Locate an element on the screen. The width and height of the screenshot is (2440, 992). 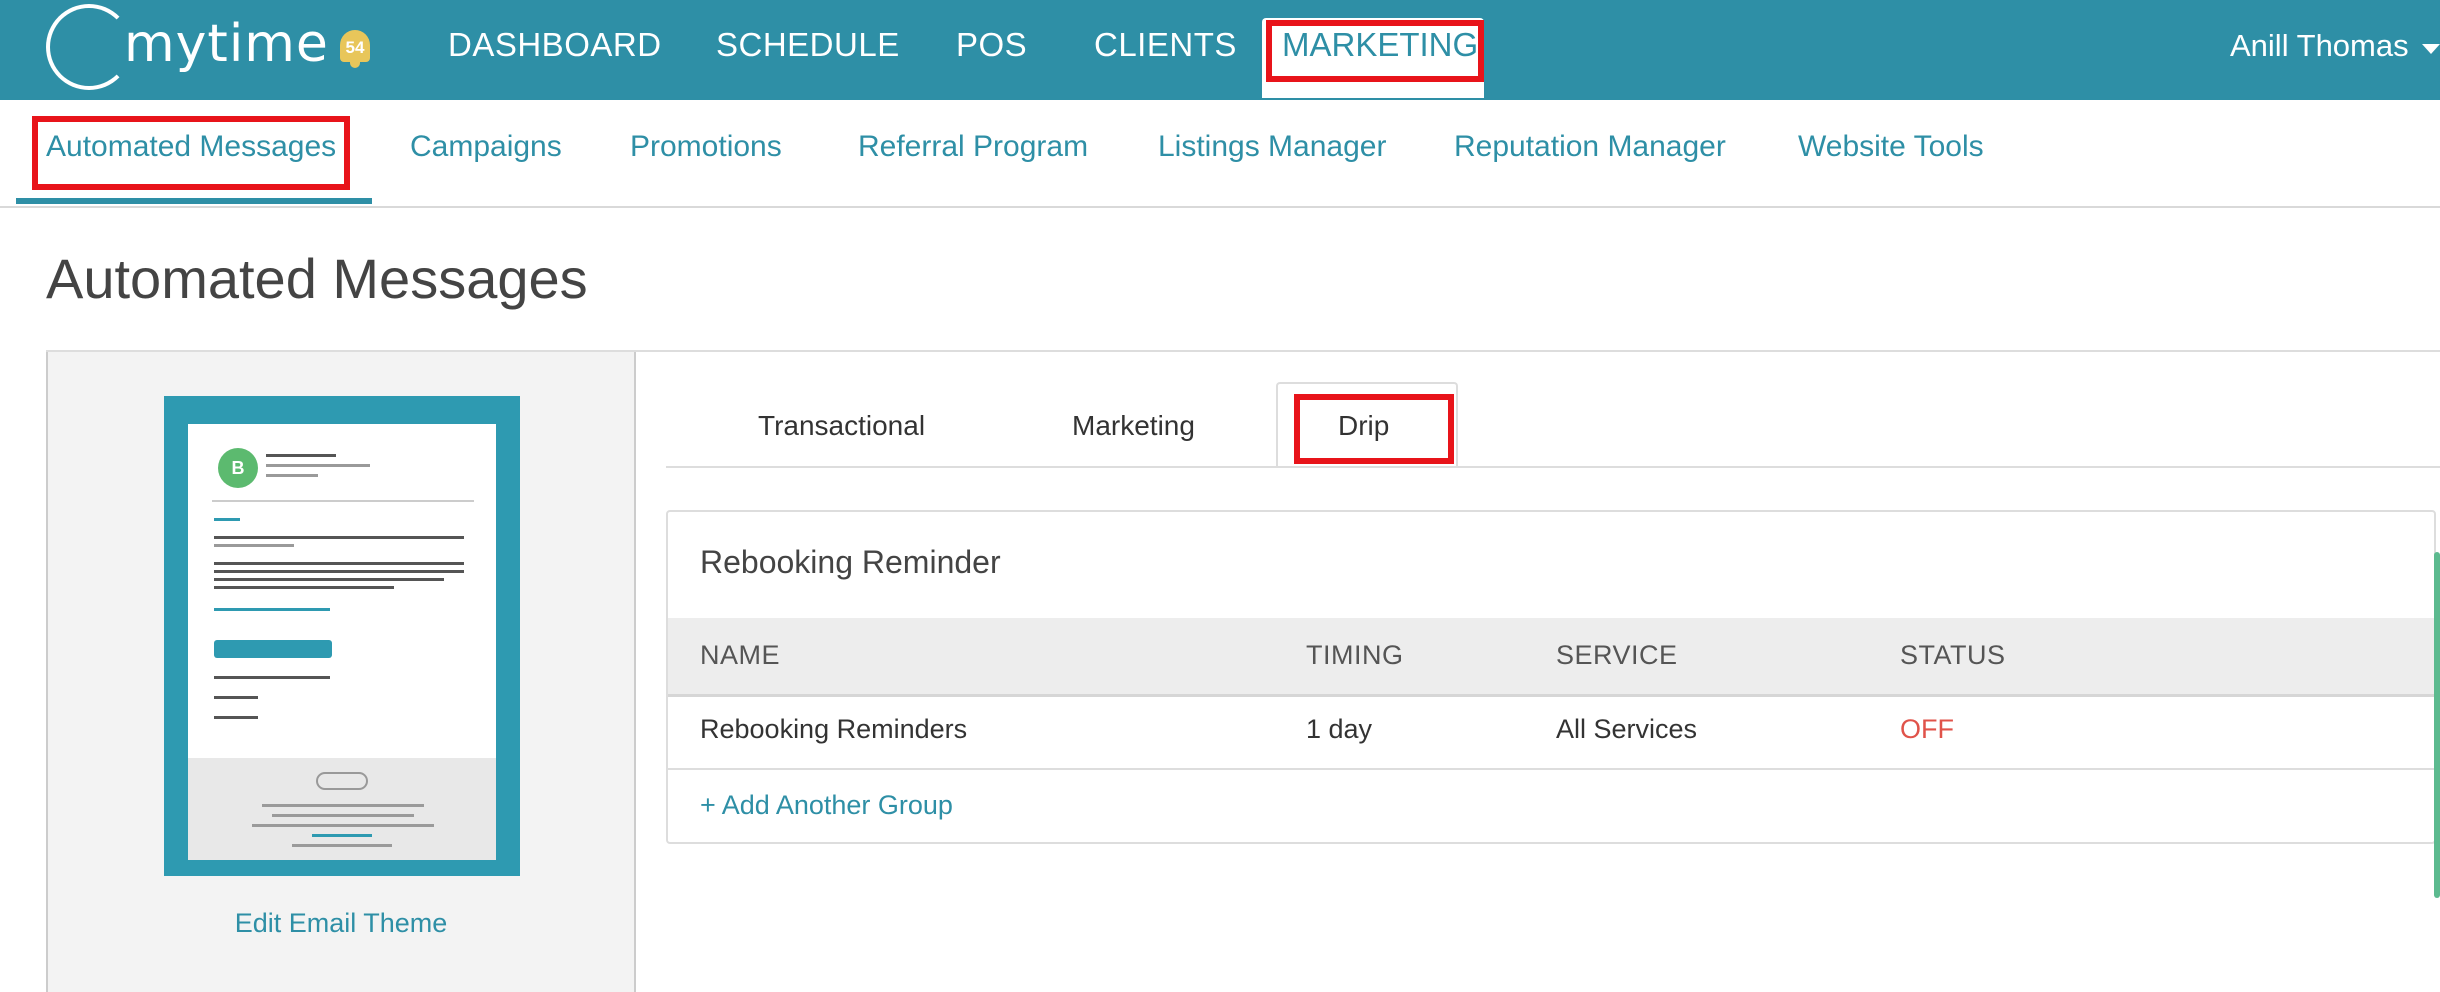
table-header: NAME TIMING SERVICE STATUS is located at coordinates (1551, 657).